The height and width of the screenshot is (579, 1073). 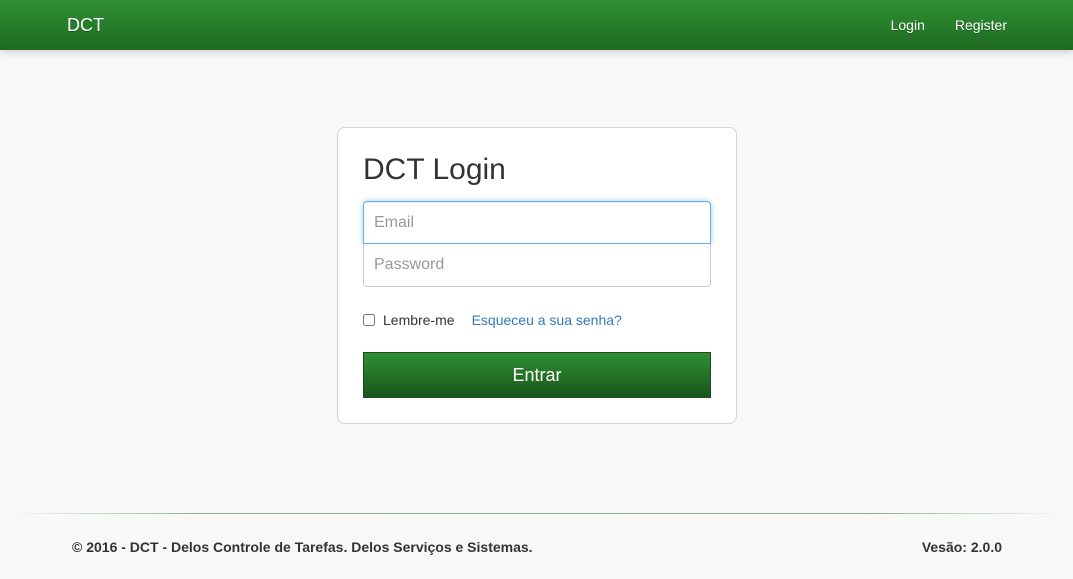 I want to click on remember-me-label: Lembre-me, so click(x=419, y=320).